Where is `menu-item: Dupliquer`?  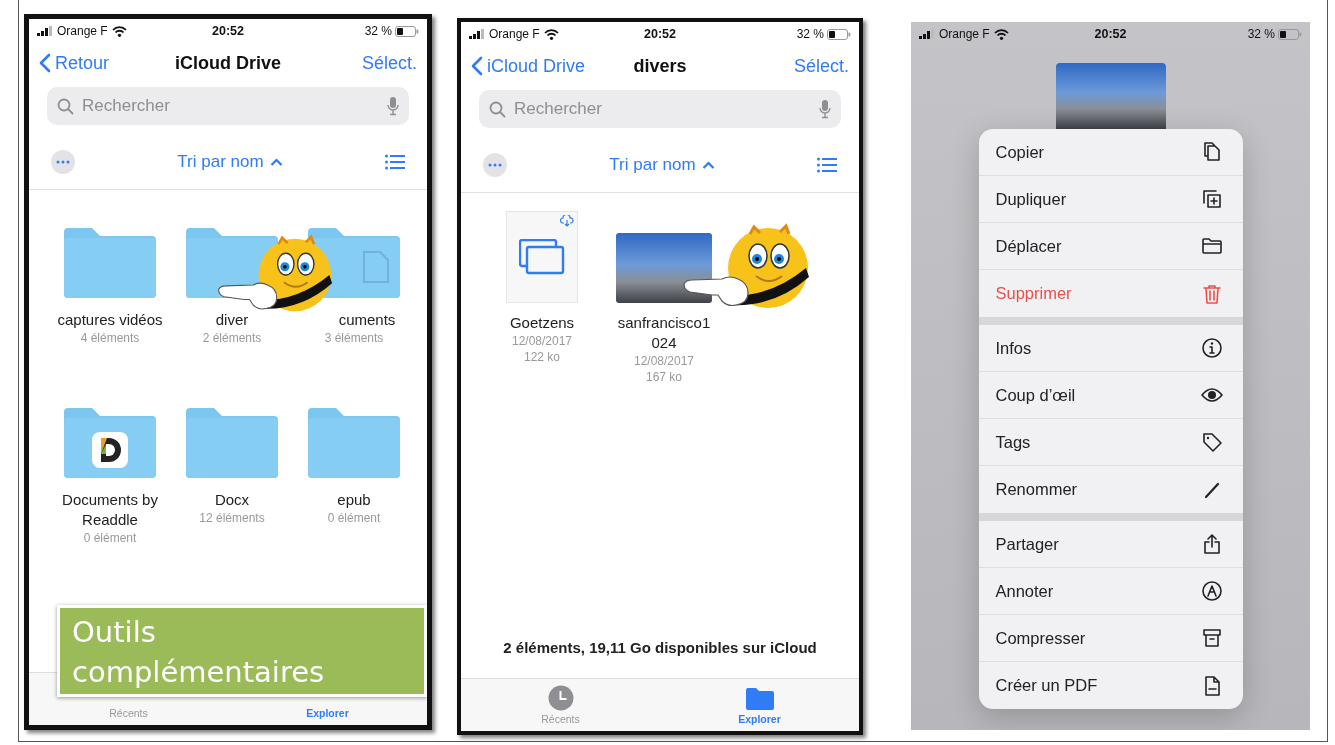 menu-item: Dupliquer is located at coordinates (1110, 199).